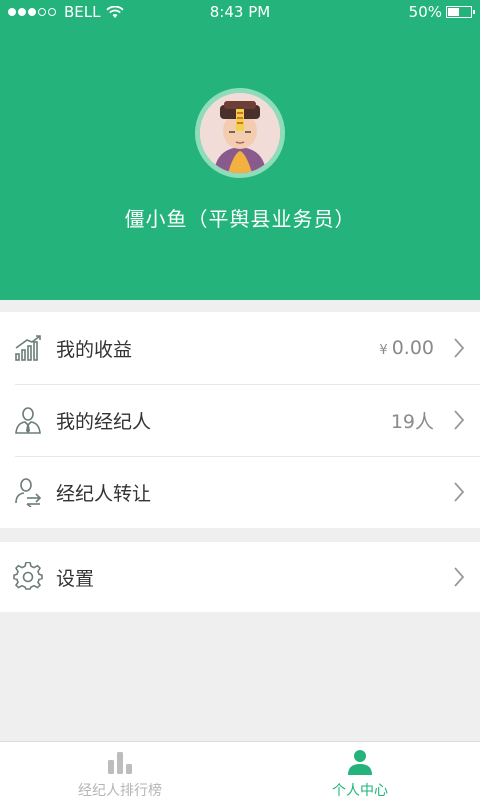 The height and width of the screenshot is (800, 480). Describe the element at coordinates (120, 763) in the screenshot. I see `bar-chart-icon` at that location.